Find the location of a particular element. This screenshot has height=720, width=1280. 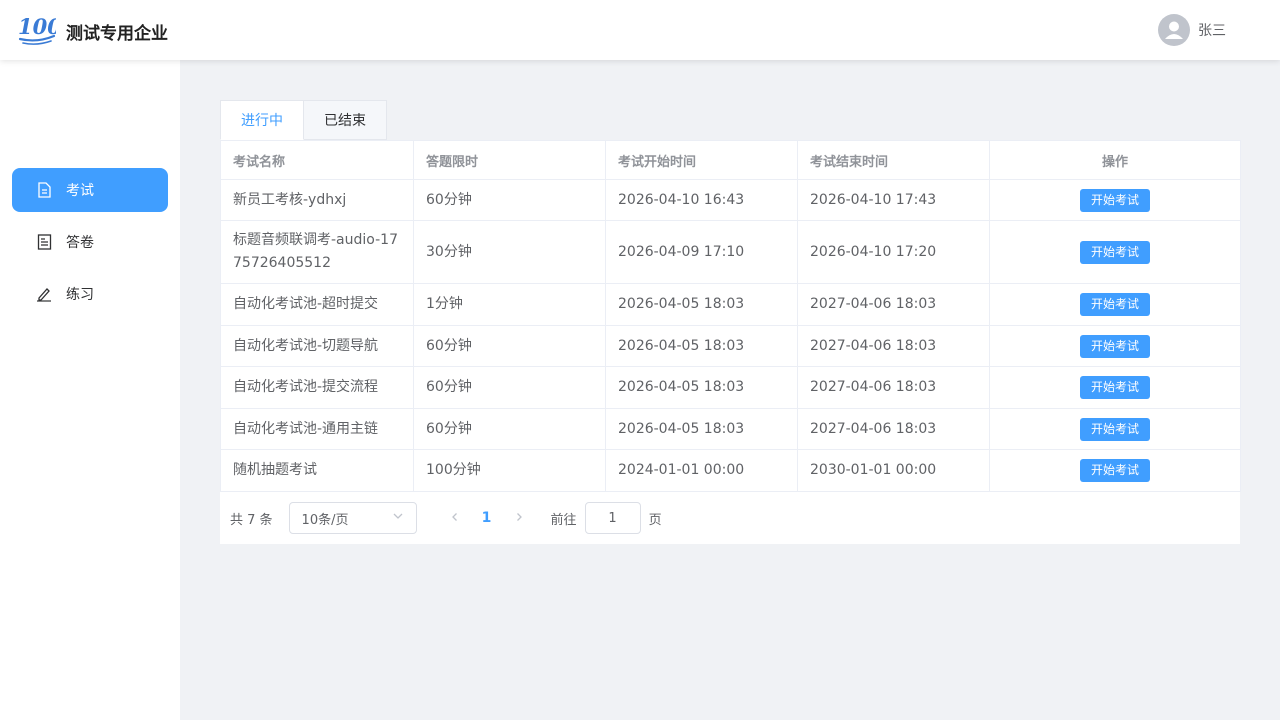

user-avatar-icon is located at coordinates (1174, 30).